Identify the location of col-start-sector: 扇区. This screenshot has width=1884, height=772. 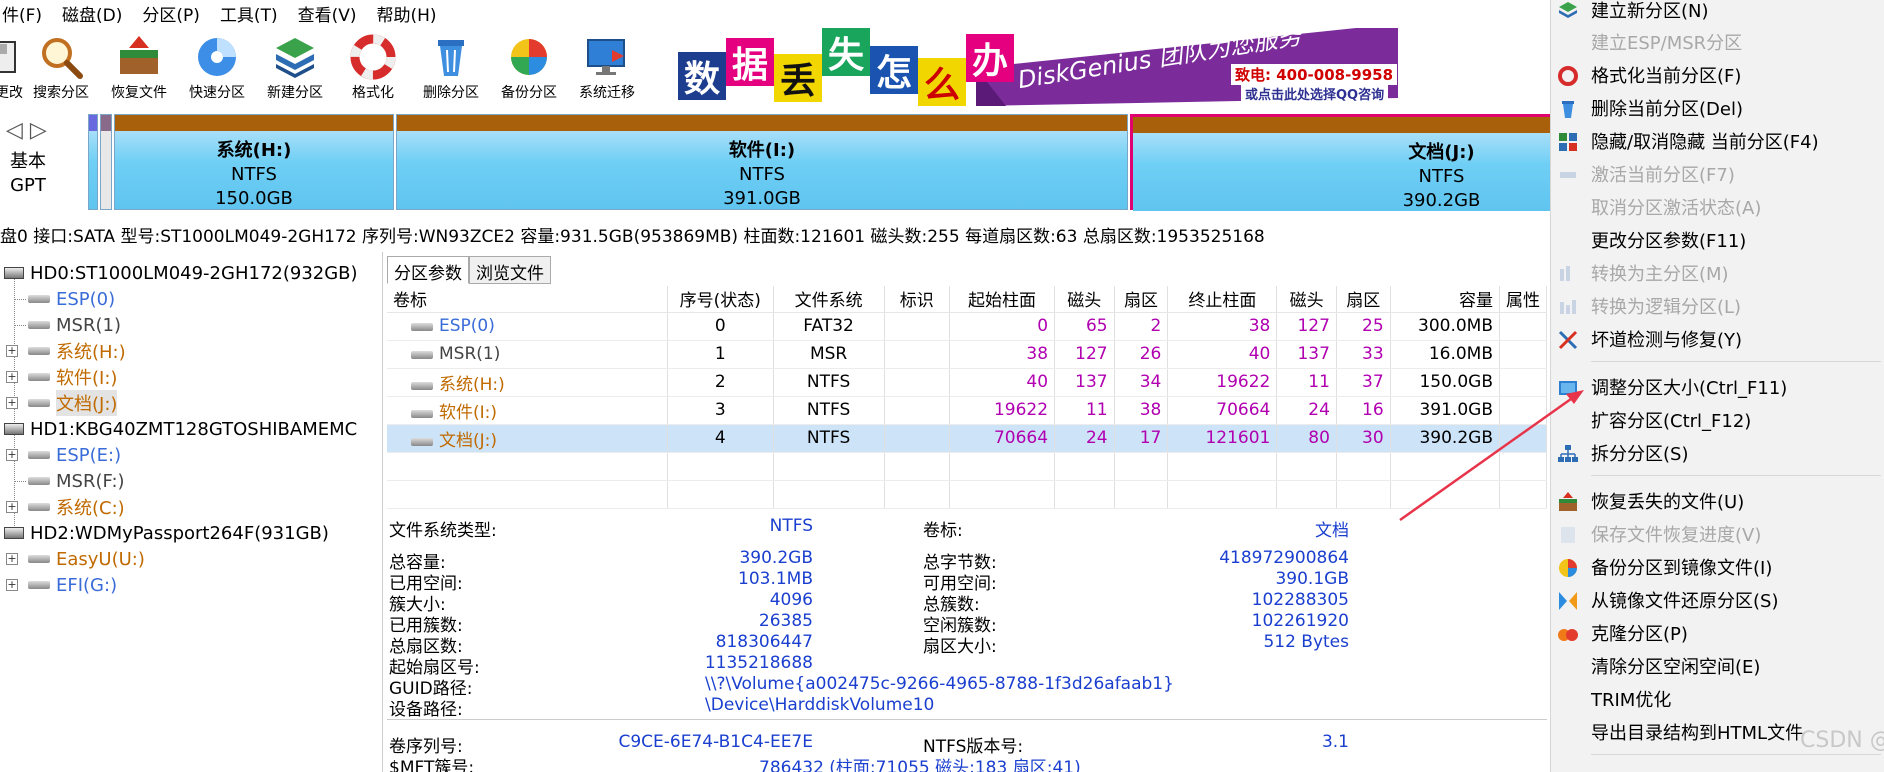
(1141, 299).